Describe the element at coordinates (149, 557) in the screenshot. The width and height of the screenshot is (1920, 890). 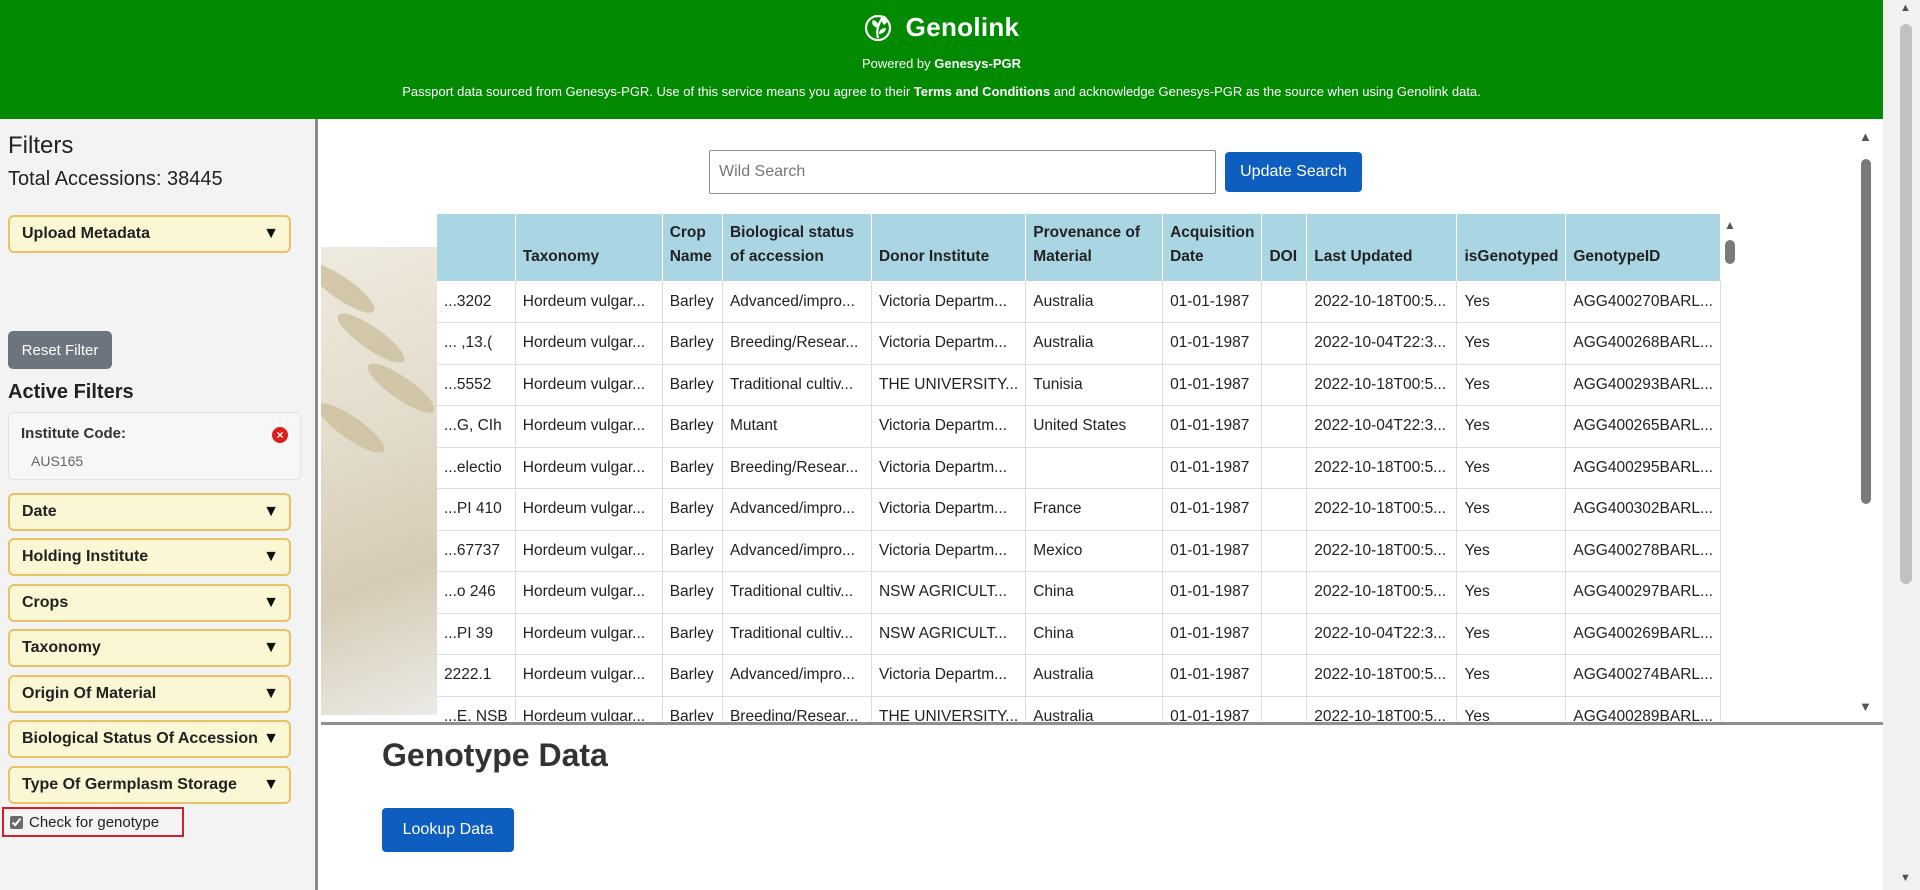
I see `filter-holding-institute: Holding Institute ▼` at that location.